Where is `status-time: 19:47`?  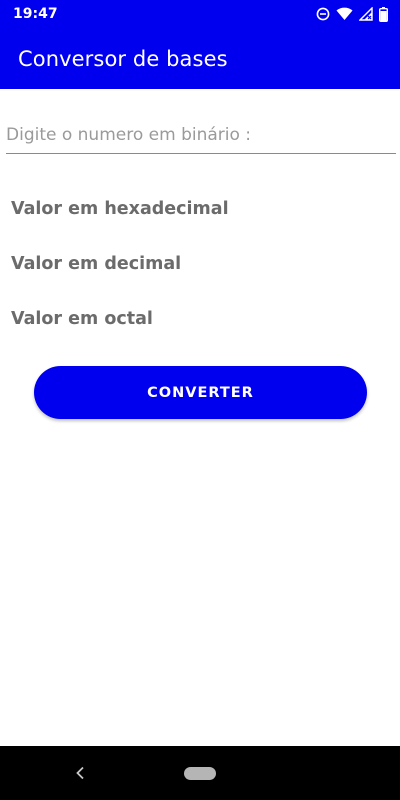 status-time: 19:47 is located at coordinates (35, 14).